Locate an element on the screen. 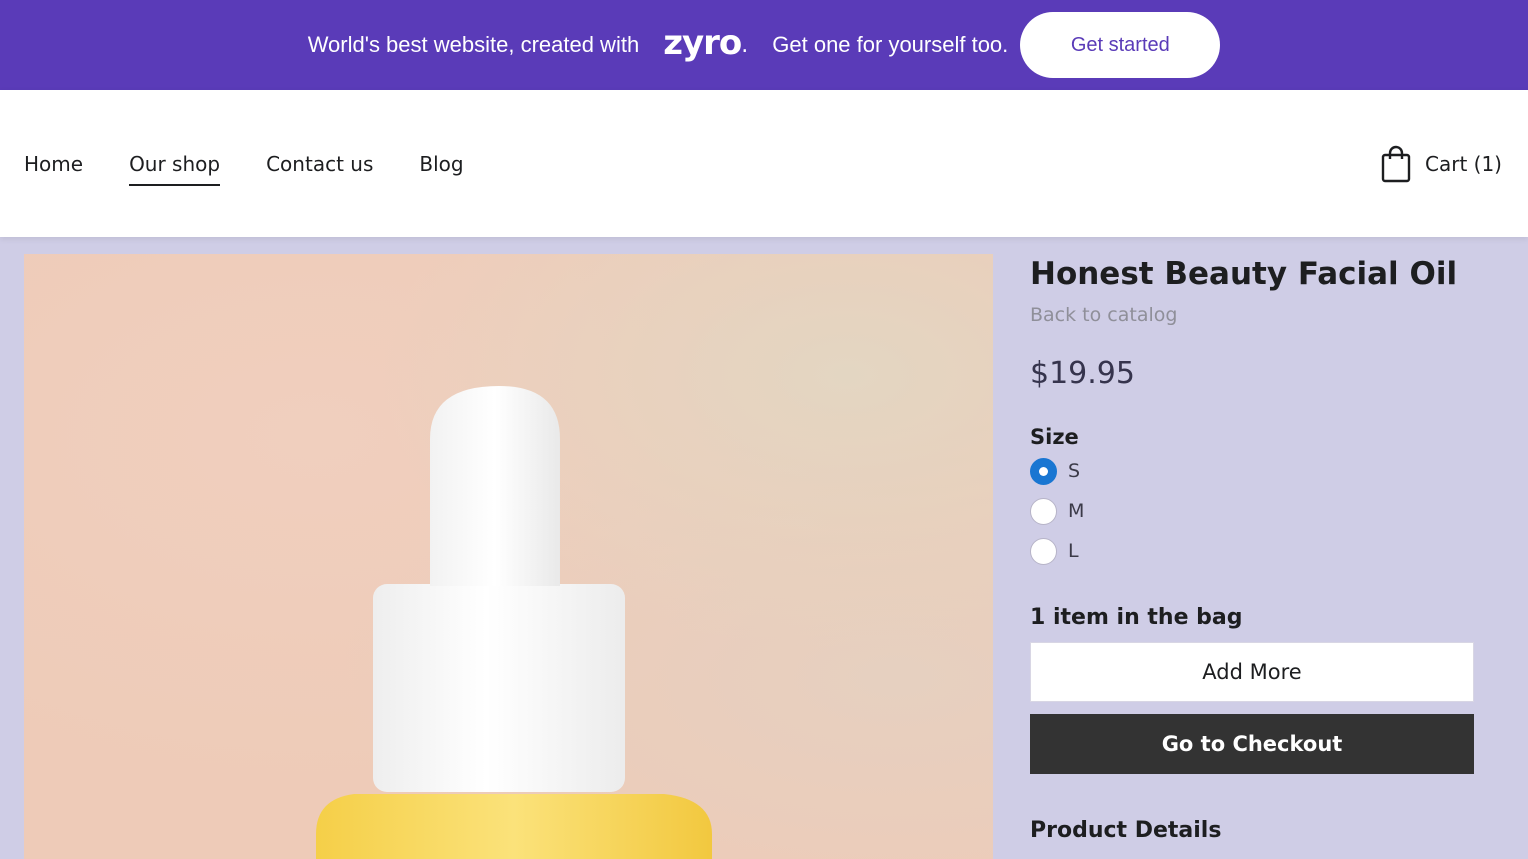  add-more-button: Add More is located at coordinates (1252, 672).